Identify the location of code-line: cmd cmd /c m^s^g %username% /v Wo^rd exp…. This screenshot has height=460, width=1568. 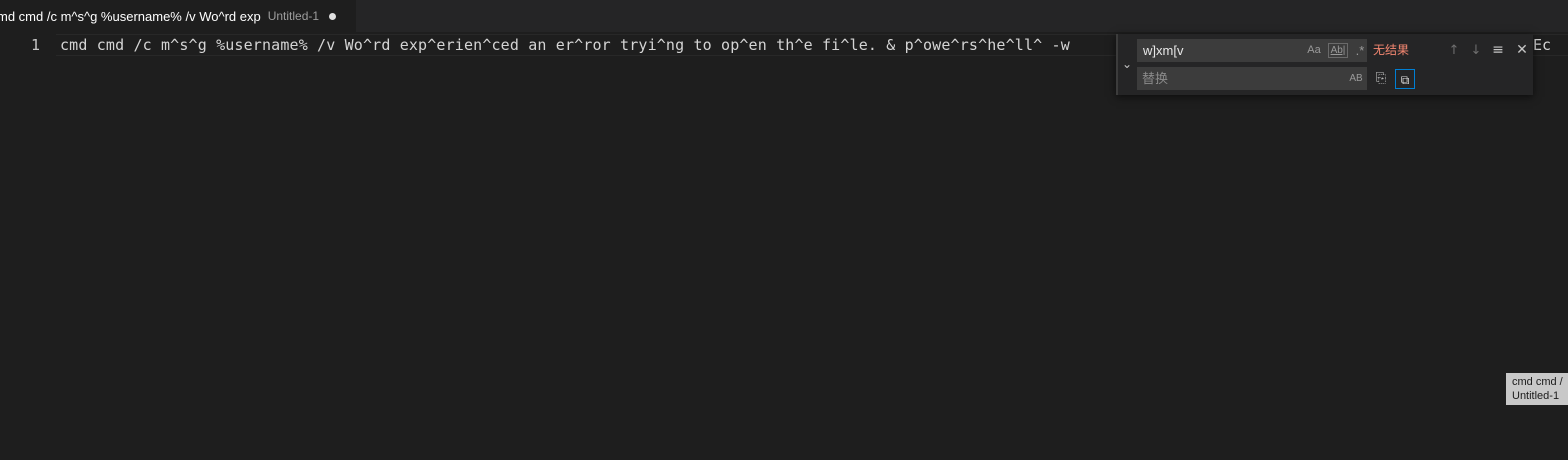
(565, 45).